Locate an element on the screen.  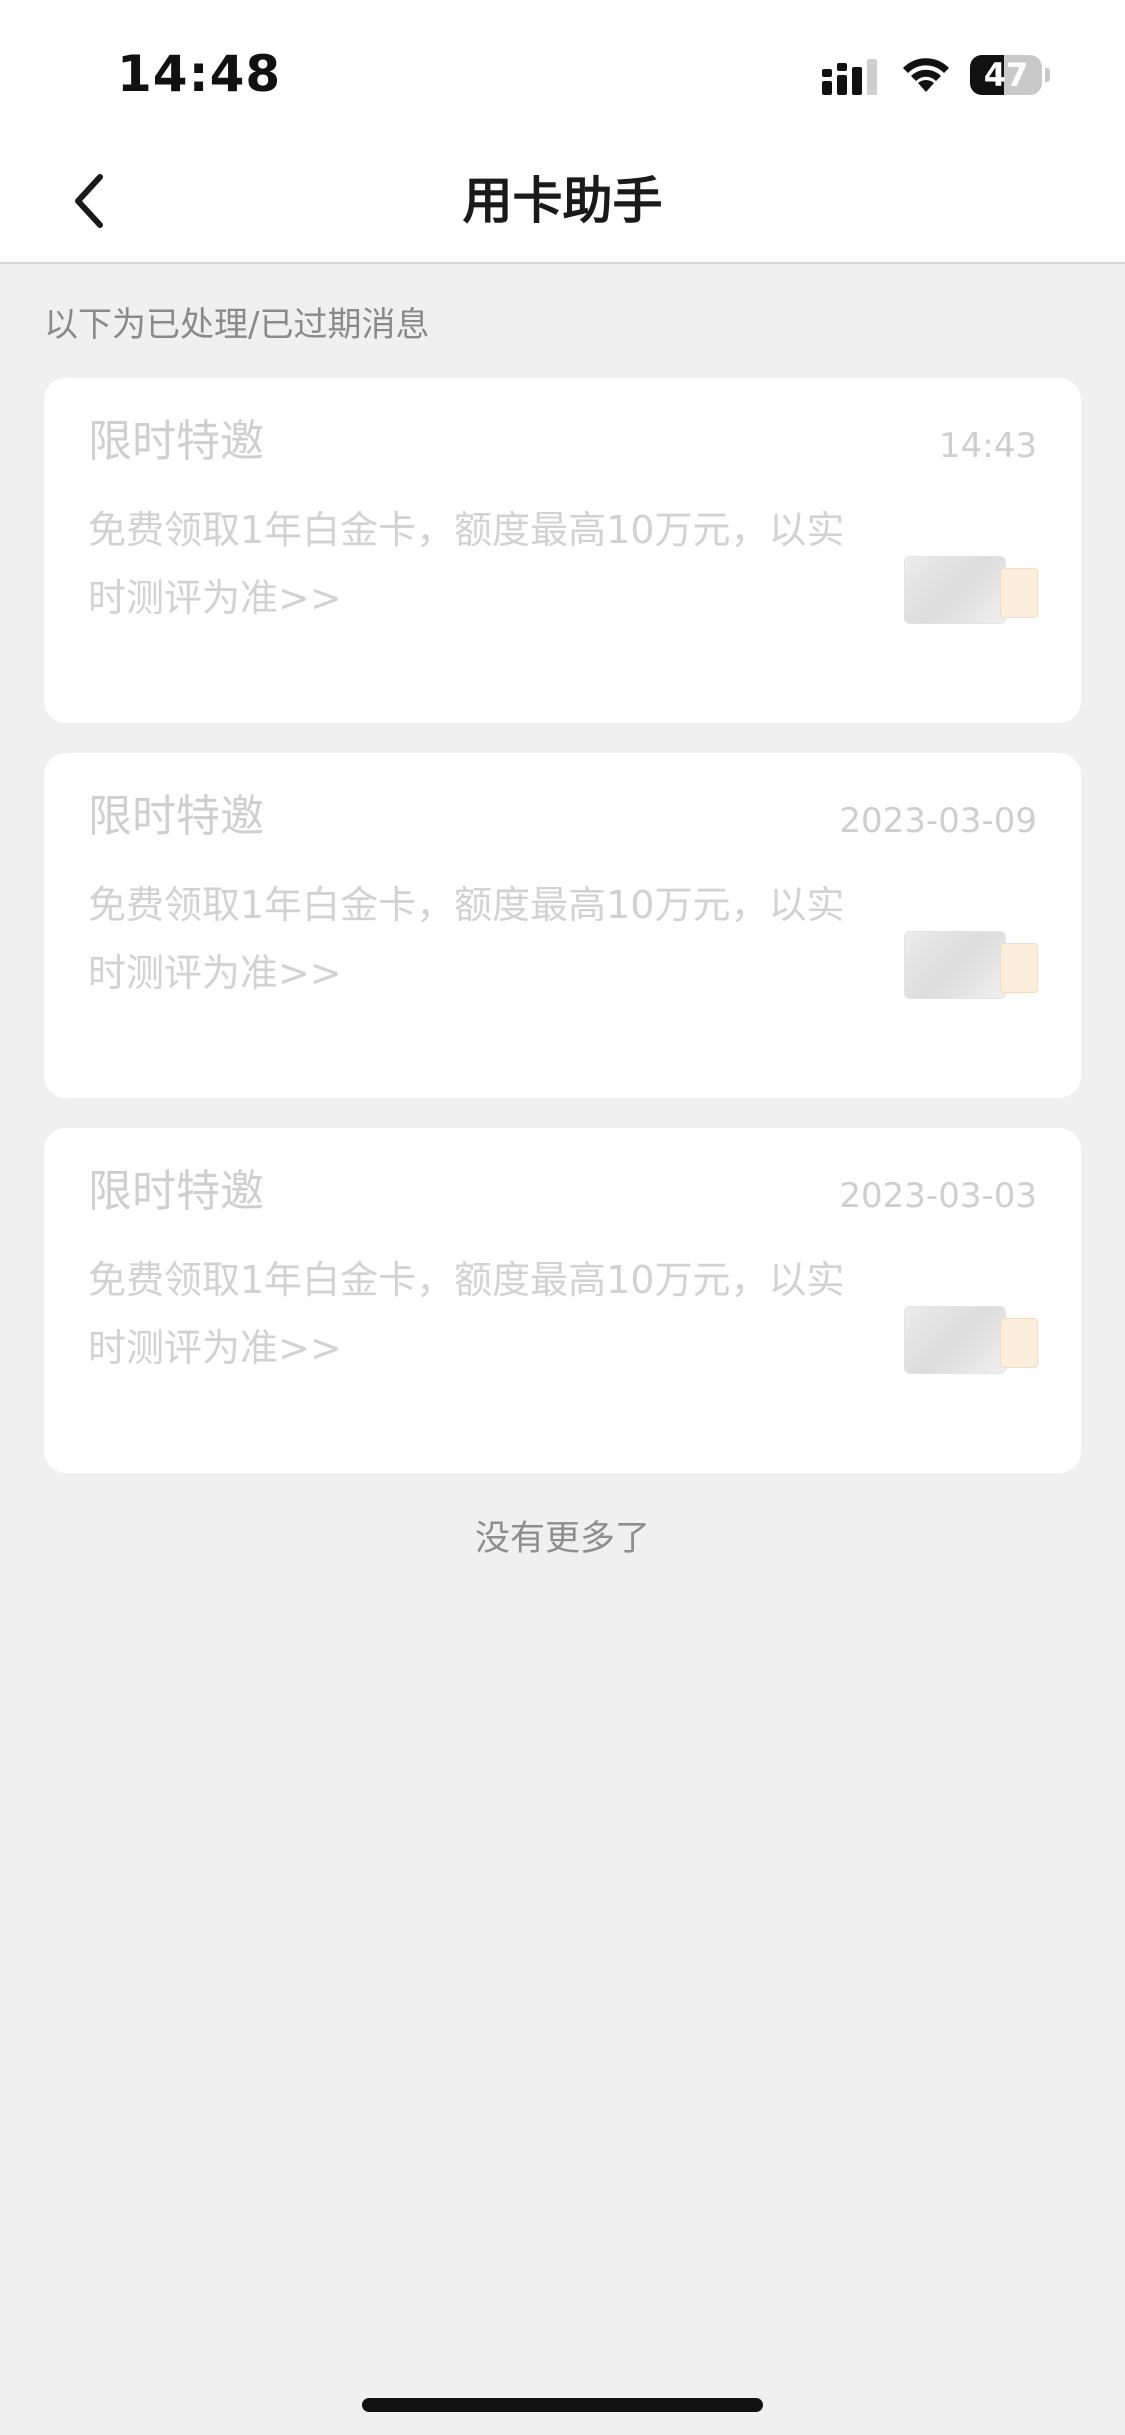
message-time: 2023-03-03 is located at coordinates (938, 1196).